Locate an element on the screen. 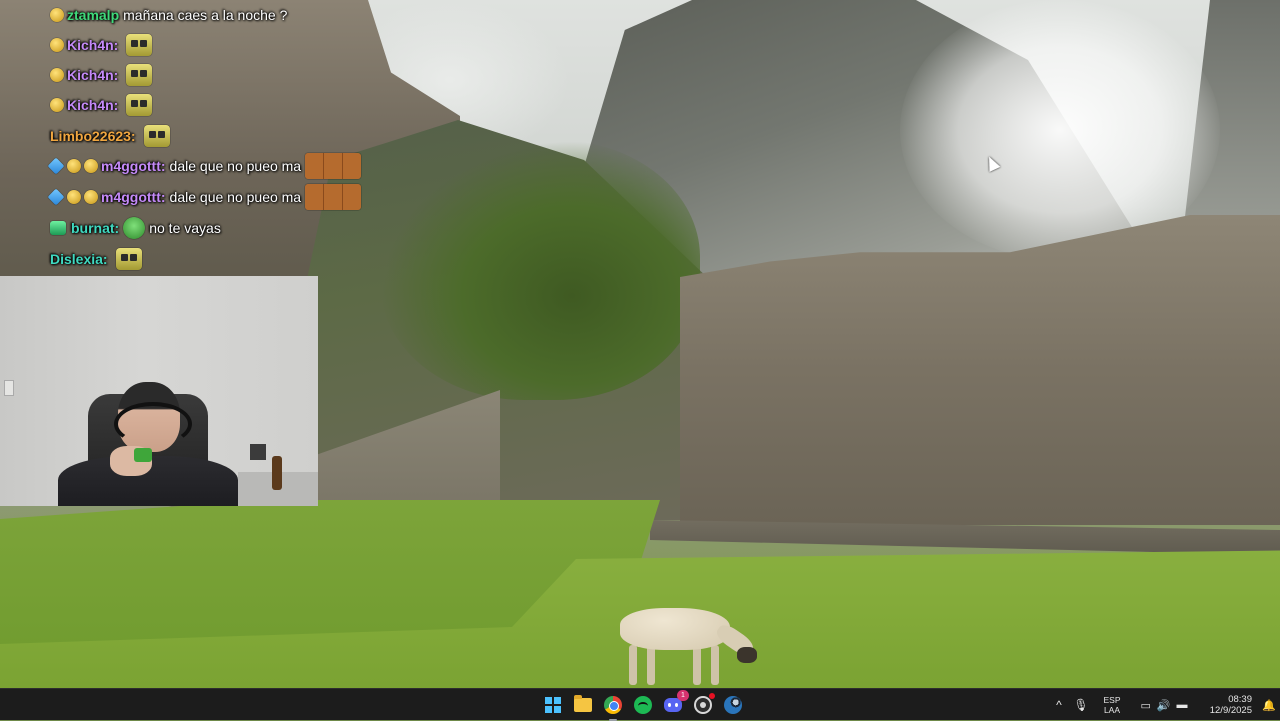  windows-start-icon is located at coordinates (553, 705).